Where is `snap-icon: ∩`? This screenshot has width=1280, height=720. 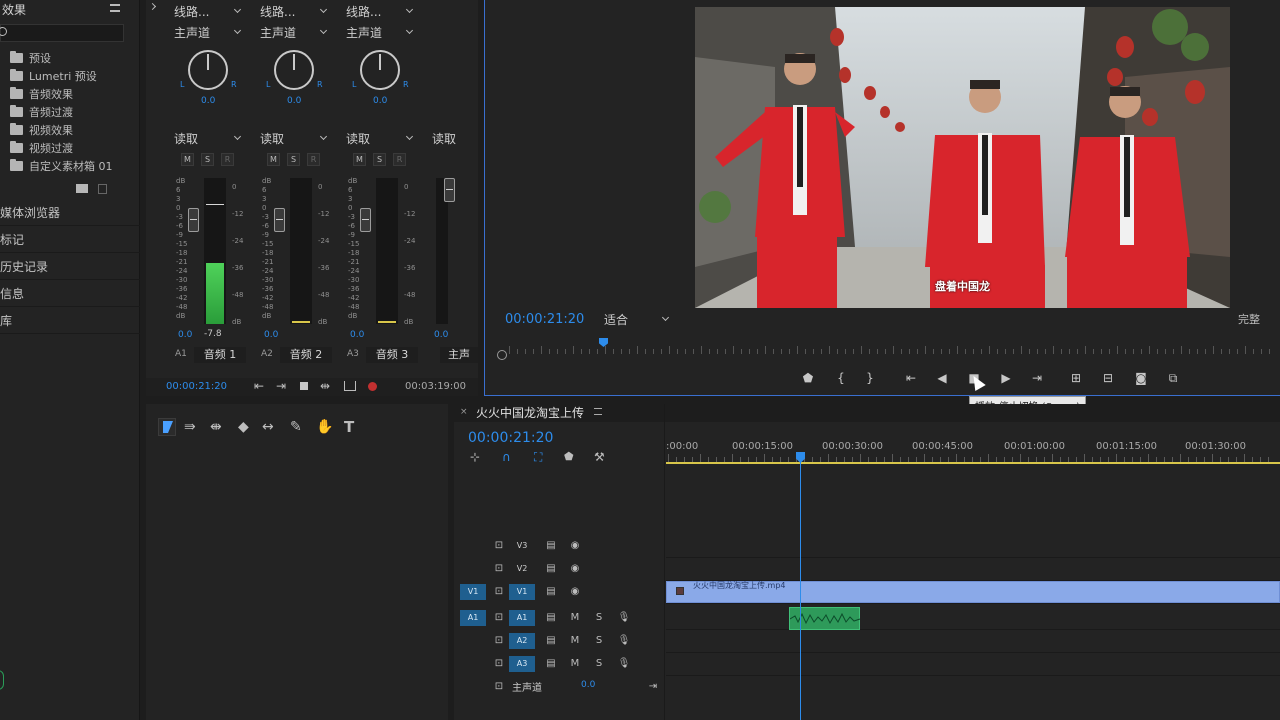 snap-icon: ∩ is located at coordinates (506, 457).